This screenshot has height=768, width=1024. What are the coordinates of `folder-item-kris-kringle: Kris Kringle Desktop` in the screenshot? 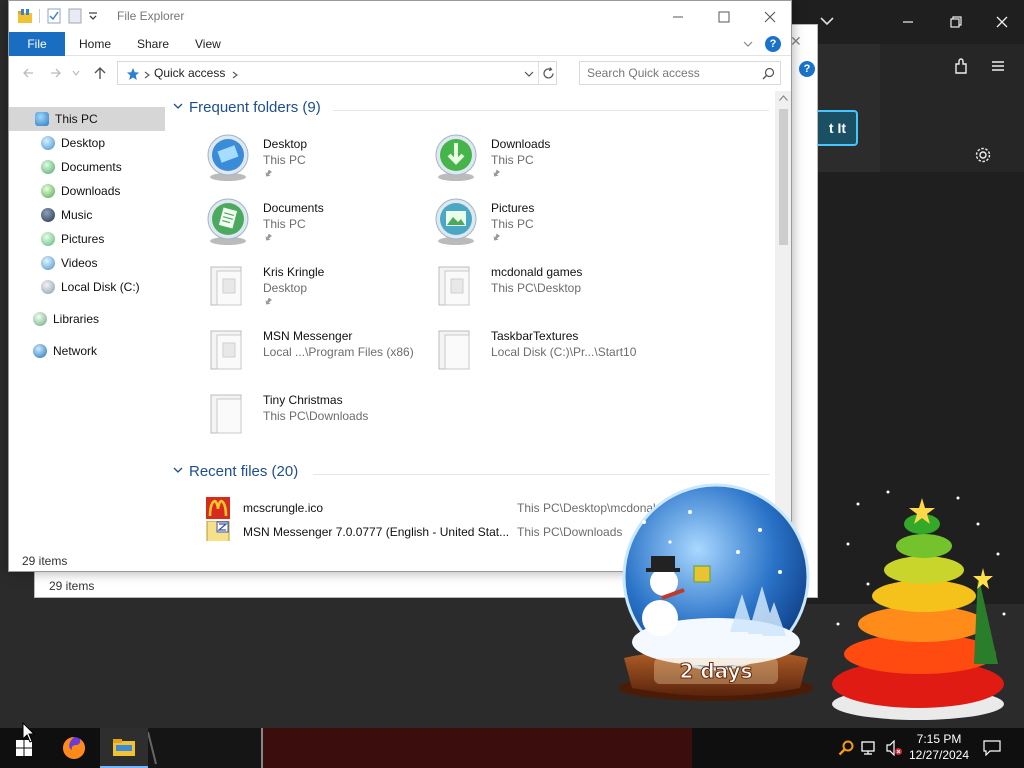 It's located at (319, 290).